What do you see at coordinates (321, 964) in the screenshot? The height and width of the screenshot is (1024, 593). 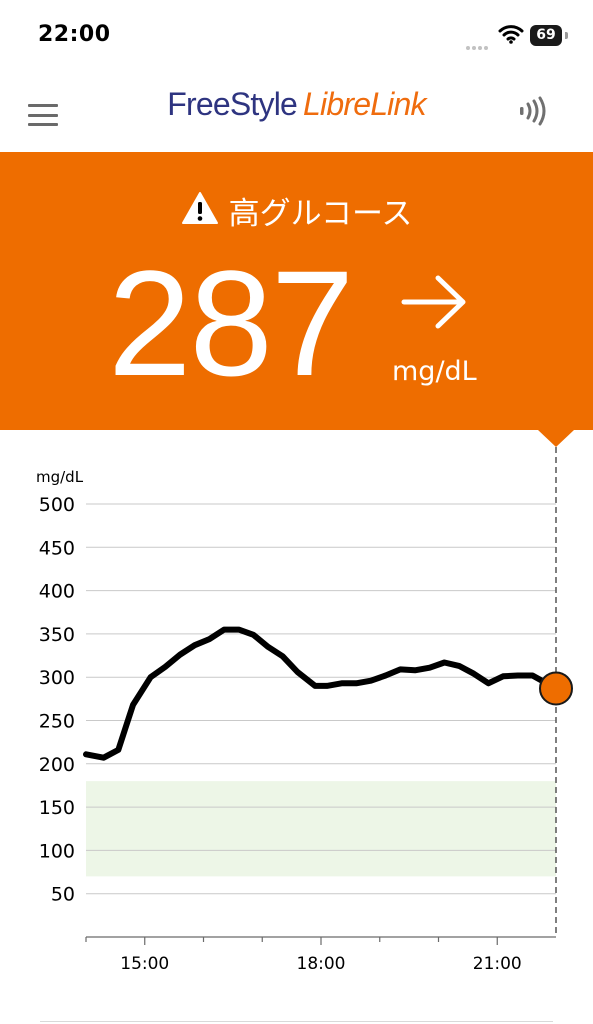 I see `x-tick-label: 18:00` at bounding box center [321, 964].